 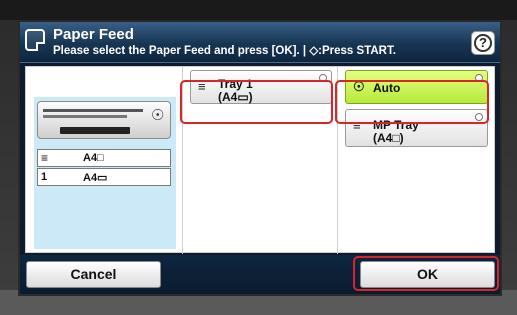 I want to click on machine-preview: ☉ ≡ A4□ 1 A4▭, so click(x=105, y=173).